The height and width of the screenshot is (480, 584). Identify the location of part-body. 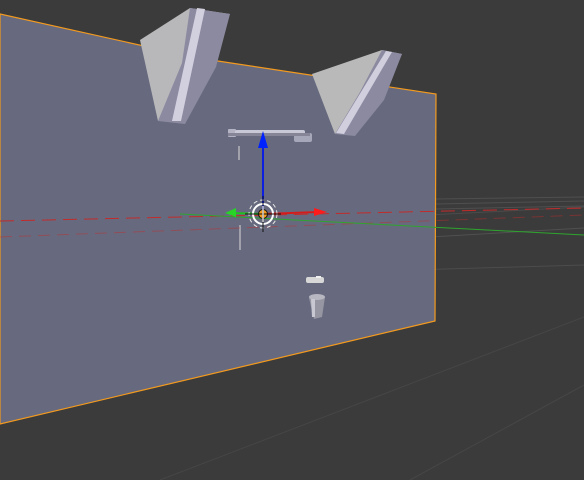
(315, 280).